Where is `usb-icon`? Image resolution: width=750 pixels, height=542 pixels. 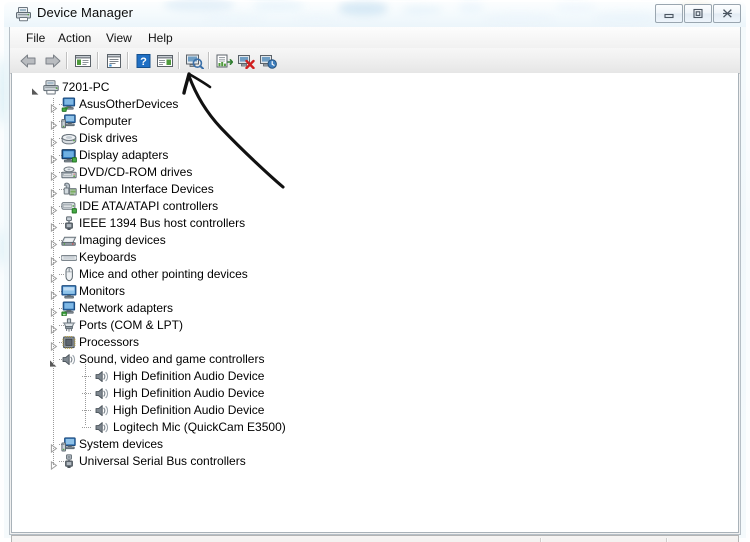
usb-icon is located at coordinates (69, 461).